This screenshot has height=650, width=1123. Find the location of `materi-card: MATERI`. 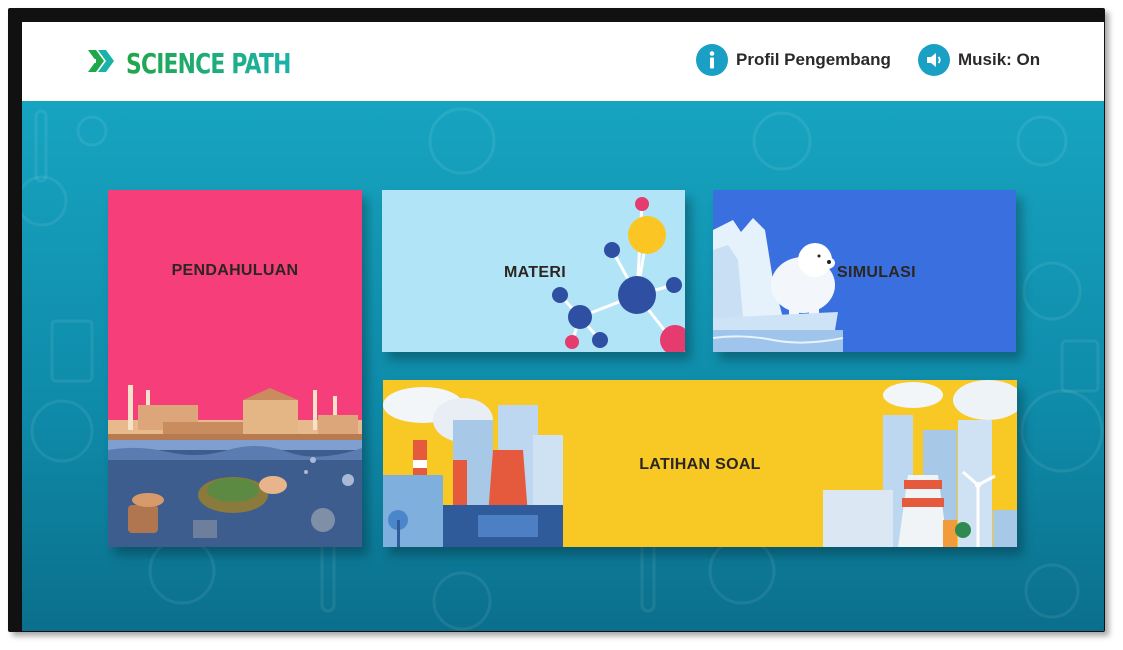

materi-card: MATERI is located at coordinates (533, 271).